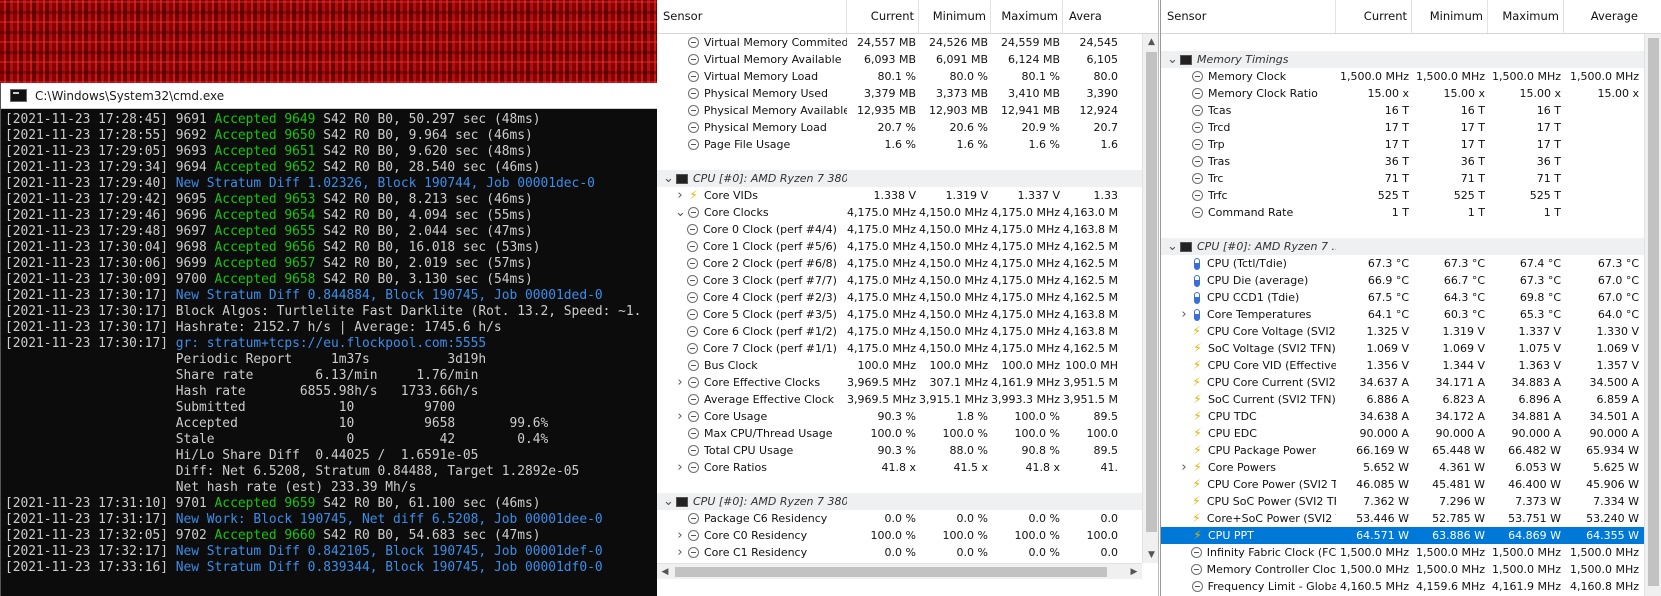  Describe the element at coordinates (1411, 127) in the screenshot. I see `sensor-row: Trcd 17 T 17 T 17 T` at that location.